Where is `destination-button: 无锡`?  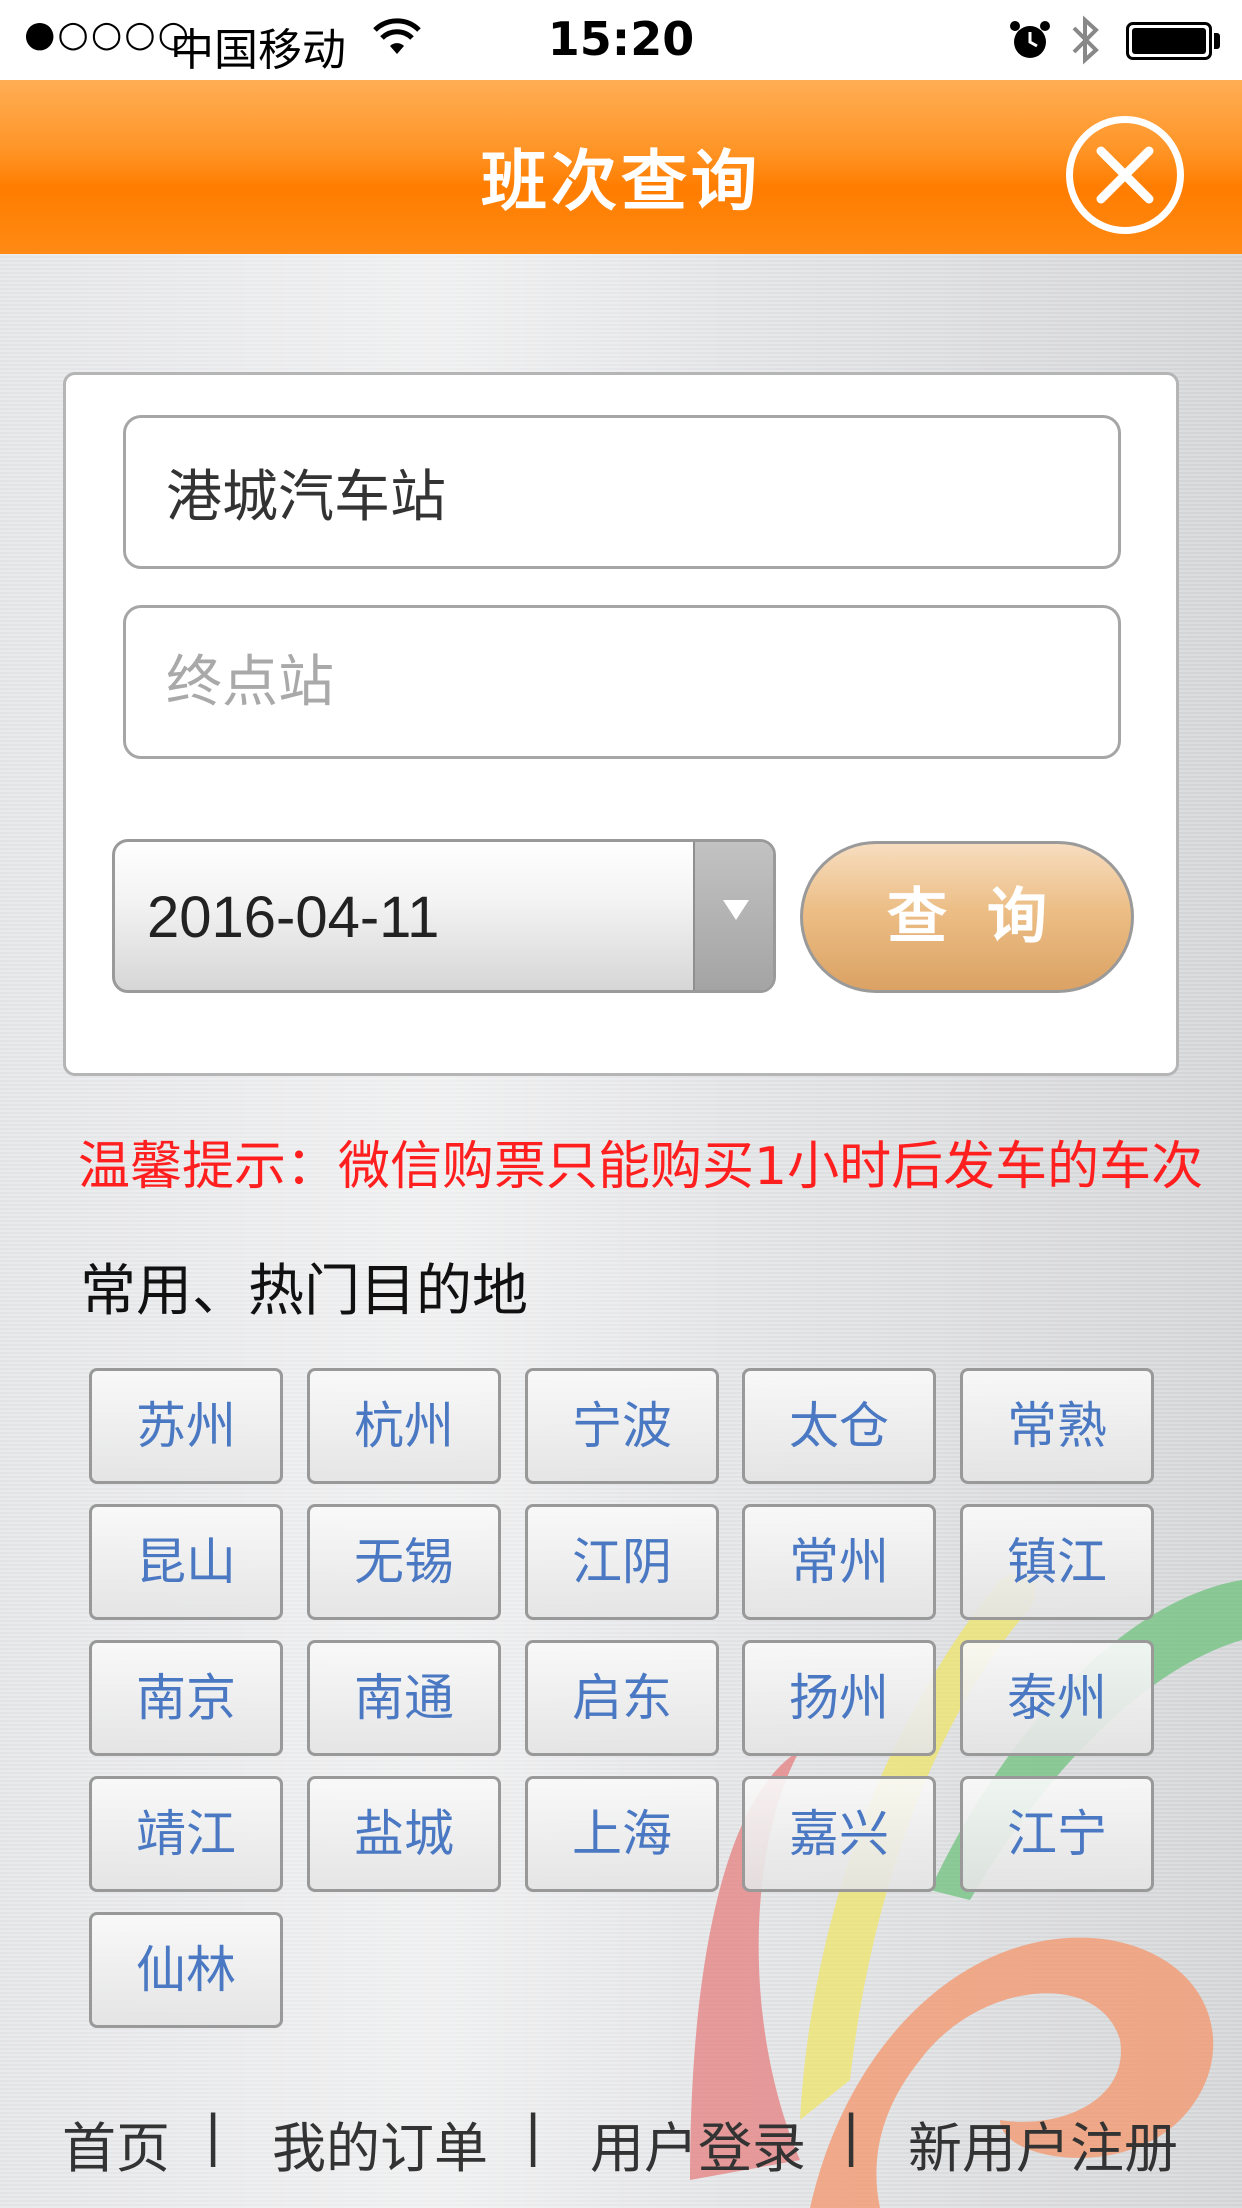 destination-button: 无锡 is located at coordinates (404, 1562).